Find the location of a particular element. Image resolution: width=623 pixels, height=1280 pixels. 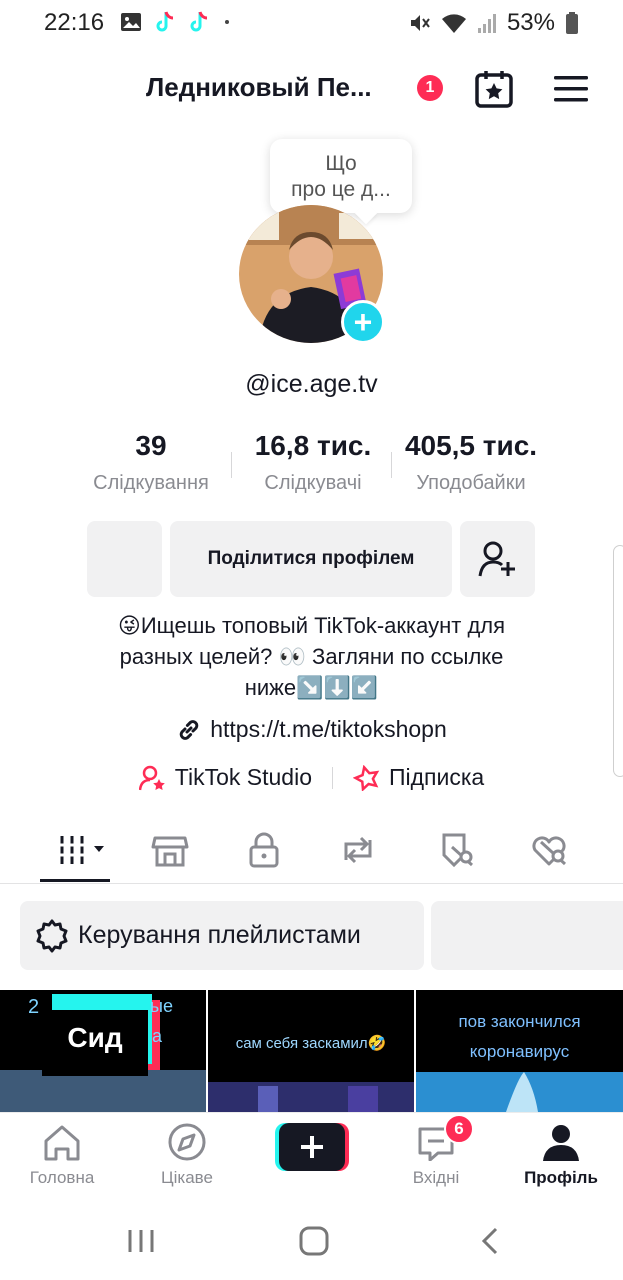

share-profile-label: Поділитися профілем is located at coordinates (311, 558).